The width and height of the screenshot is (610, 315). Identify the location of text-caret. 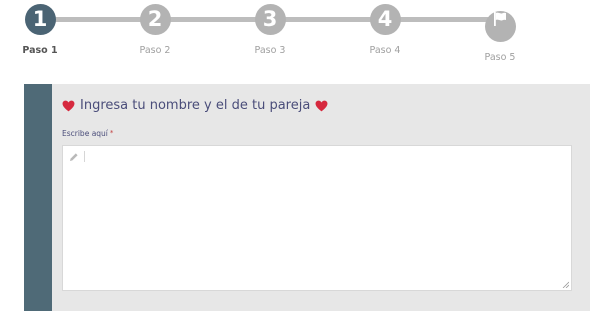
(84, 156).